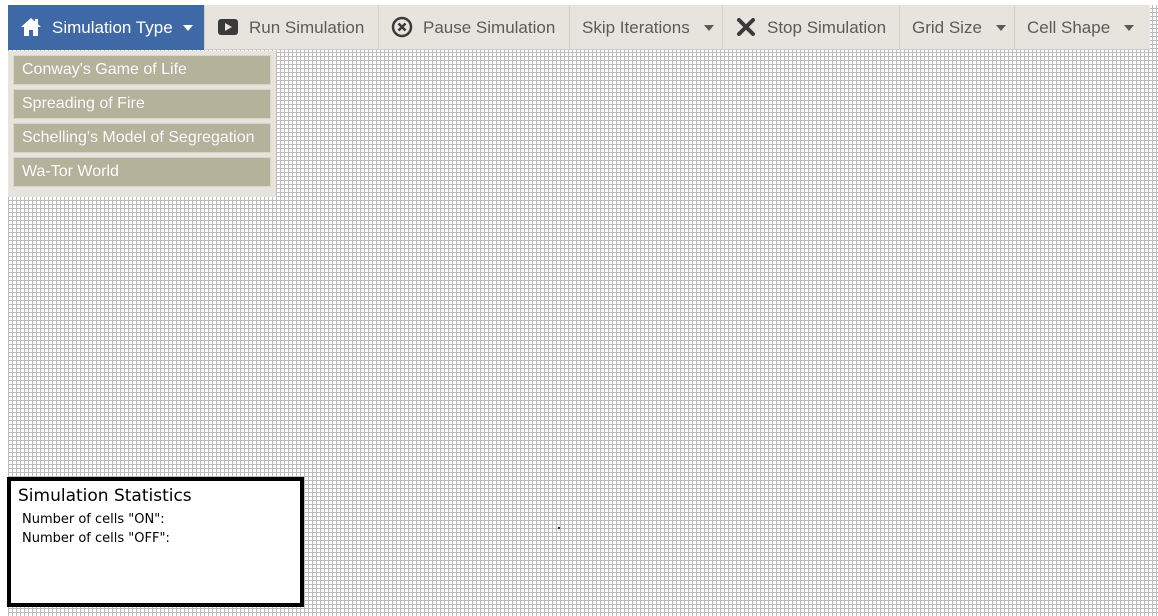 Image resolution: width=1158 pixels, height=616 pixels. What do you see at coordinates (112, 27) in the screenshot?
I see `simulation-type-label: Simulation Type` at bounding box center [112, 27].